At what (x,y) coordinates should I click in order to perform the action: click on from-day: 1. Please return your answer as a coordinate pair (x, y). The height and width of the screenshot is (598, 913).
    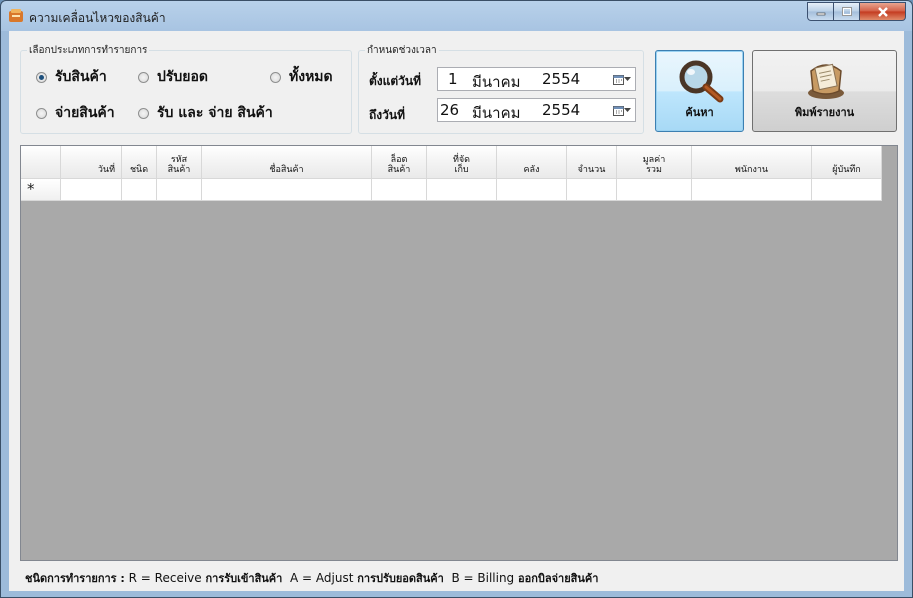
    Looking at the image, I should click on (453, 79).